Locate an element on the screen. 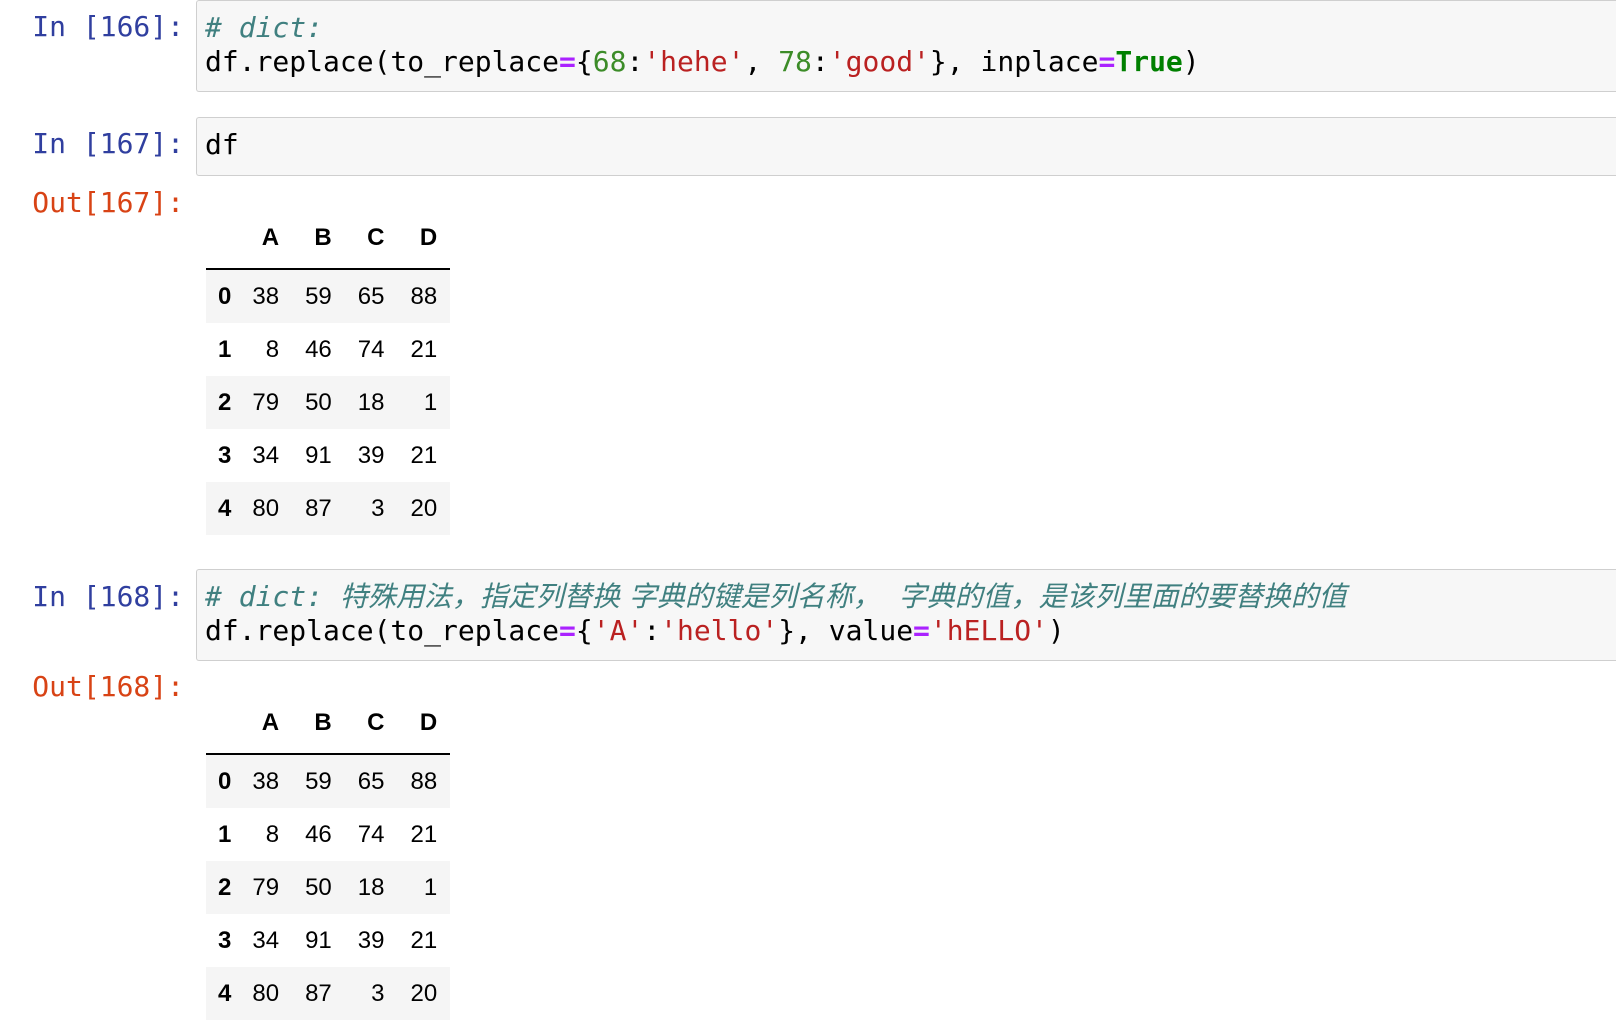 The width and height of the screenshot is (1616, 1032). code-token-str: 'A' is located at coordinates (618, 630).